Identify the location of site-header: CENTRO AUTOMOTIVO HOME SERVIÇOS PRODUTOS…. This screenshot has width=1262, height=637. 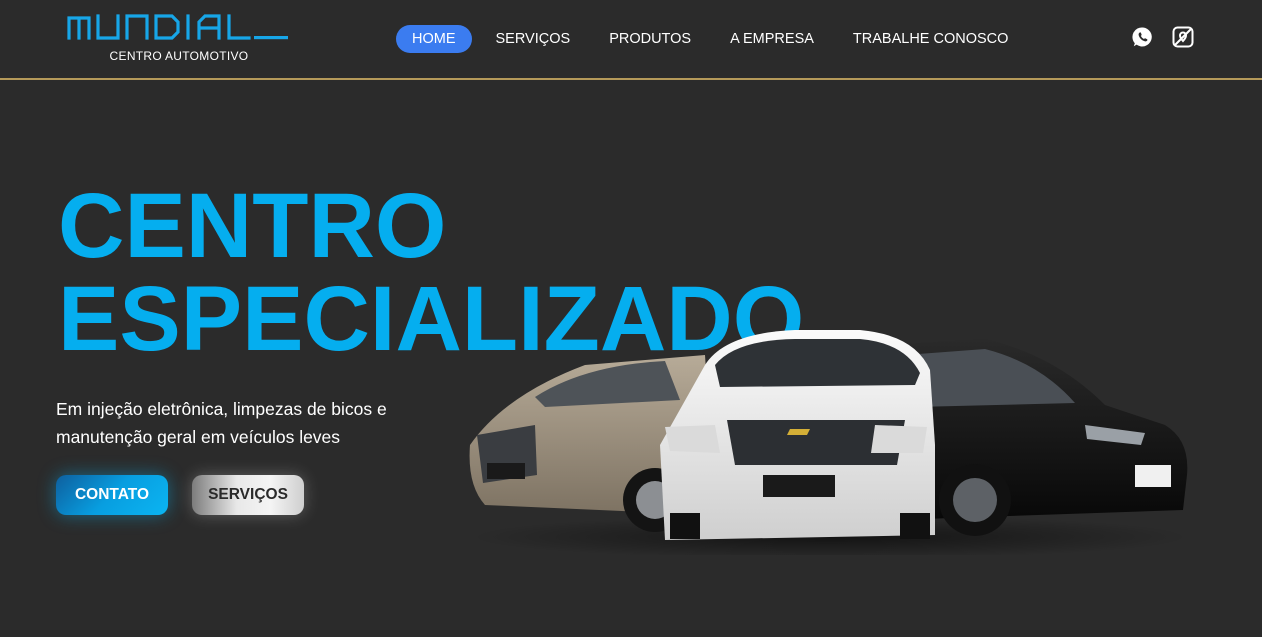
(631, 40).